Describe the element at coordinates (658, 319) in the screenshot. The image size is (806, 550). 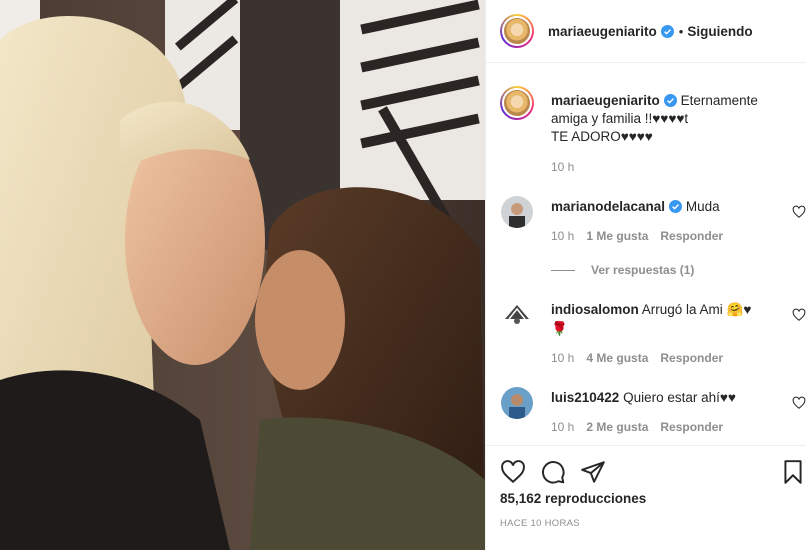
I see `comment-body: indiosalomon Arrugó la Ami 🤗♥ 🌹` at that location.